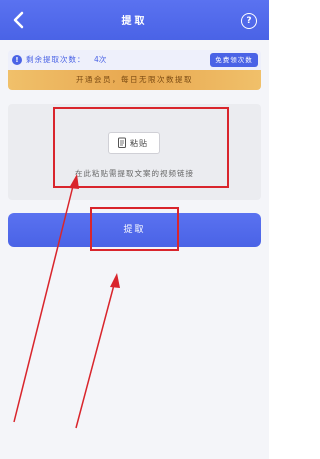 This screenshot has height=459, width=320. What do you see at coordinates (139, 143) in the screenshot?
I see `paste-button-label: 粘贴` at bounding box center [139, 143].